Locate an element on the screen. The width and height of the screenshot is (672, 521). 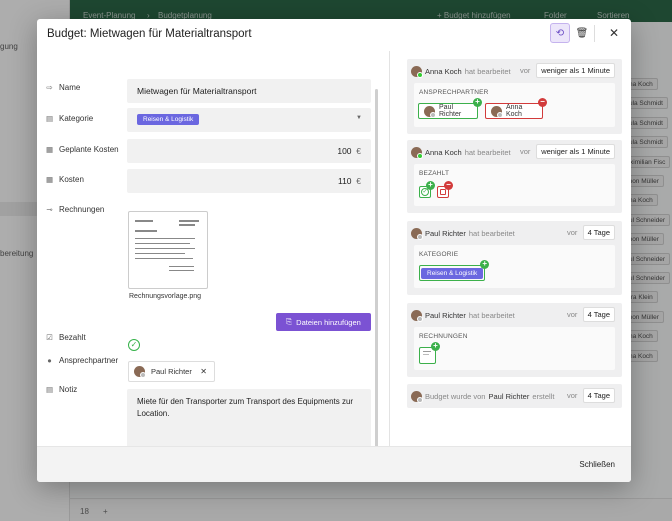
invoice-filename: Rechnungsvorlage.png is located at coordinates (165, 296).